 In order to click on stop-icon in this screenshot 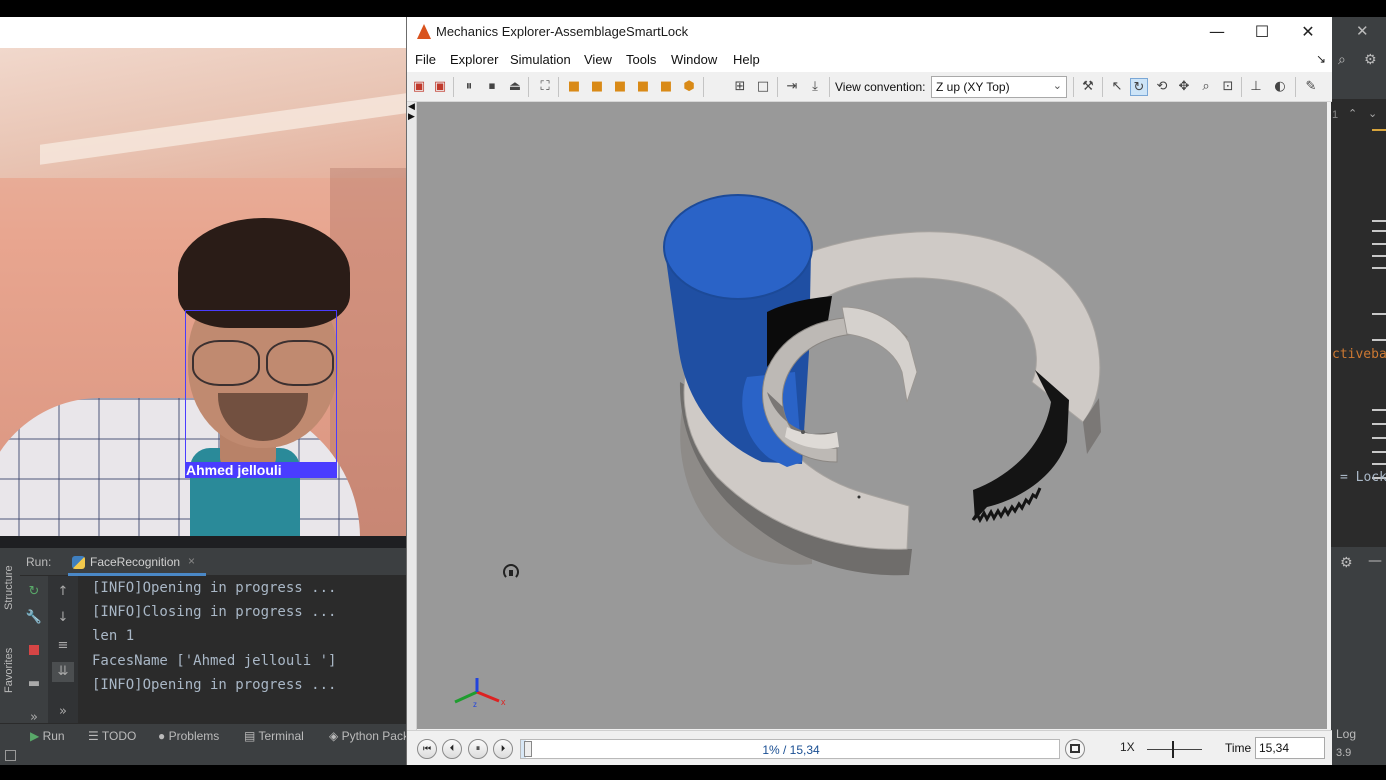, I will do `click(34, 650)`.